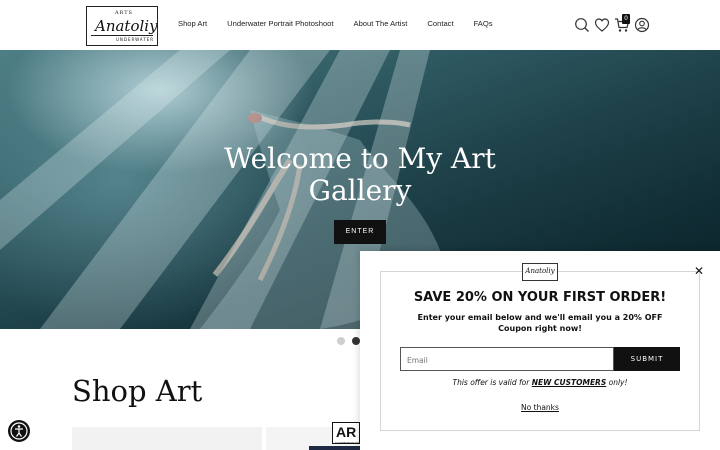 This screenshot has height=450, width=720. Describe the element at coordinates (360, 158) in the screenshot. I see `hero-title-line1: Welcome to My Art` at that location.